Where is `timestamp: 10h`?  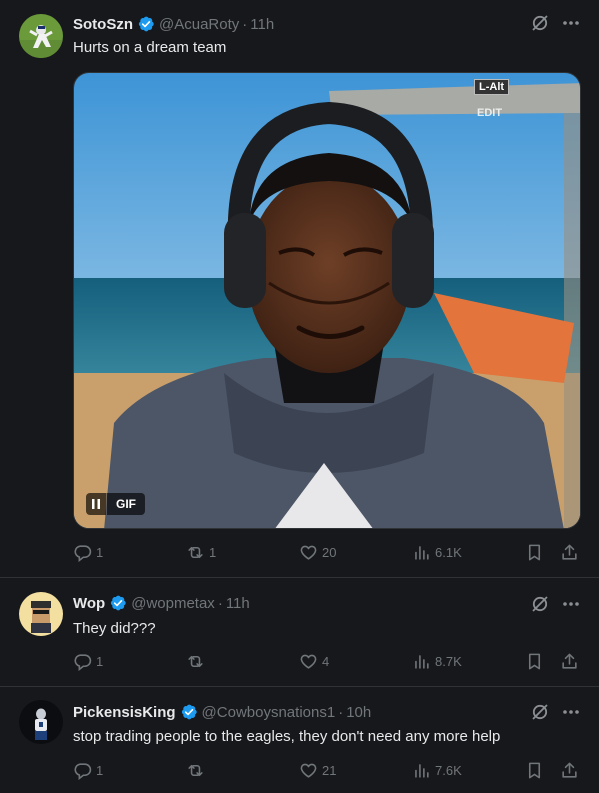
timestamp: 10h is located at coordinates (358, 712).